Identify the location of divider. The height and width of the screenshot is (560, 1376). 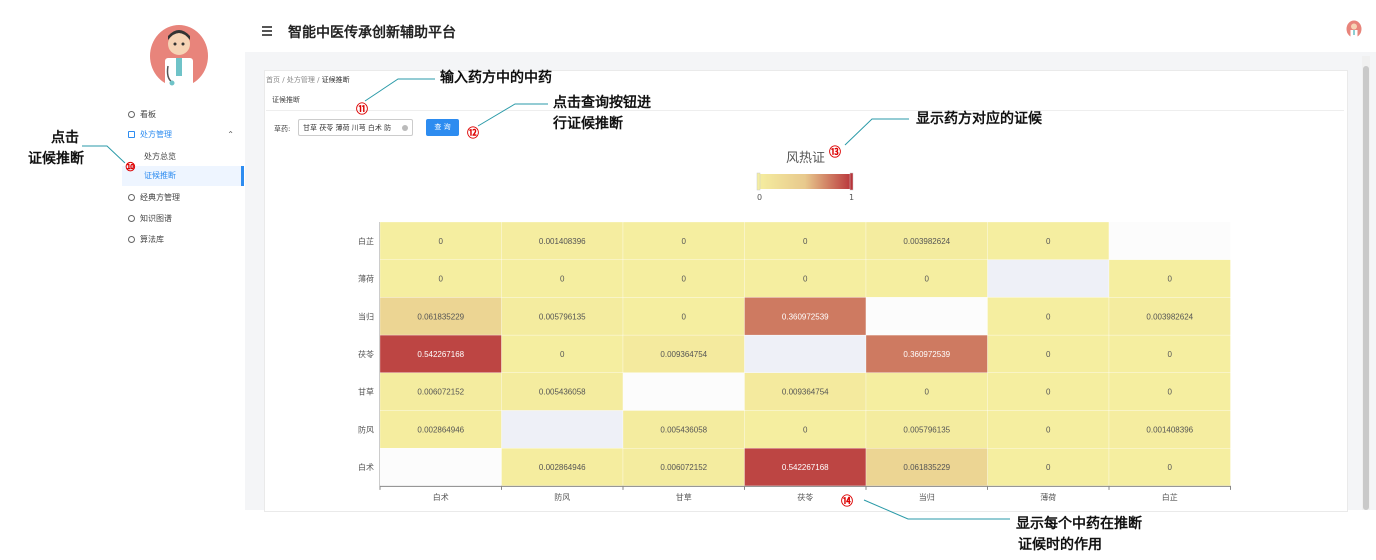
(805, 110).